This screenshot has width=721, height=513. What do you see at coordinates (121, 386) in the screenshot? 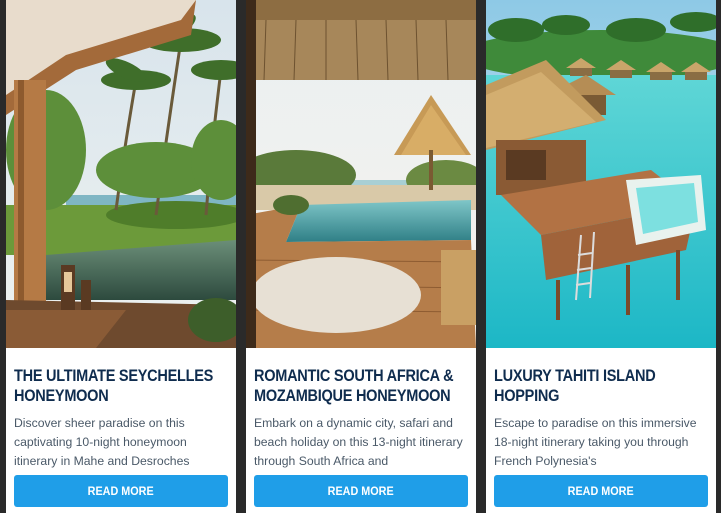
I see `card-title: THE ULTIMATE SEYCHELLES HONEYMOON` at bounding box center [121, 386].